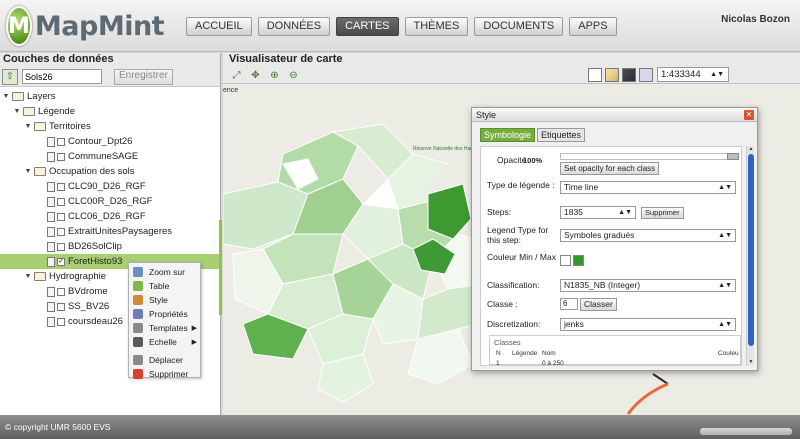 Image resolution: width=800 pixels, height=439 pixels. What do you see at coordinates (508, 135) in the screenshot?
I see `tab-symbologie: Symbologie` at bounding box center [508, 135].